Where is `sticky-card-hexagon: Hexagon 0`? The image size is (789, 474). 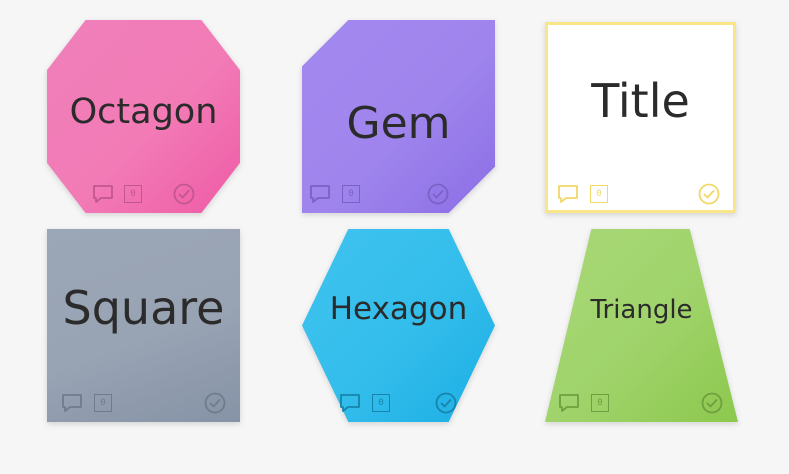
sticky-card-hexagon: Hexagon 0 is located at coordinates (398, 325).